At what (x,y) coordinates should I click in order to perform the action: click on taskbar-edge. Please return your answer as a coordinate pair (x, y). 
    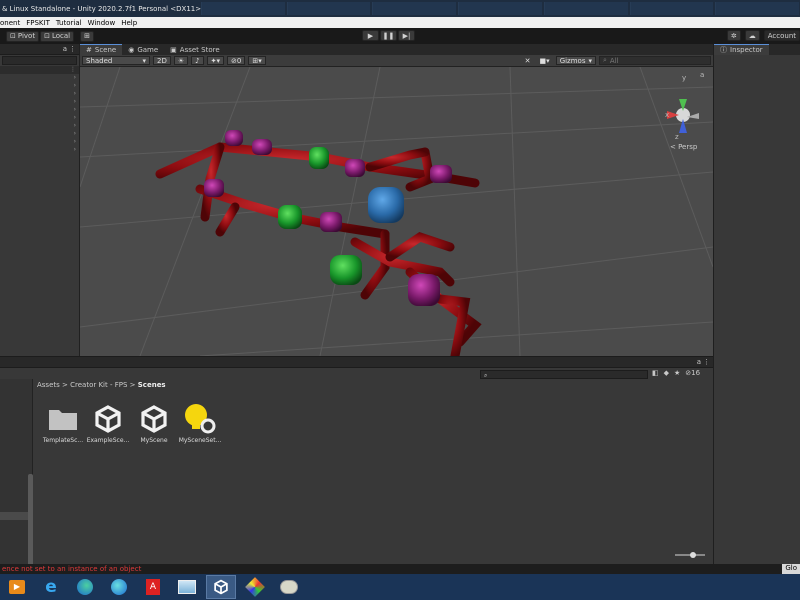
    Looking at the image, I should click on (85, 587).